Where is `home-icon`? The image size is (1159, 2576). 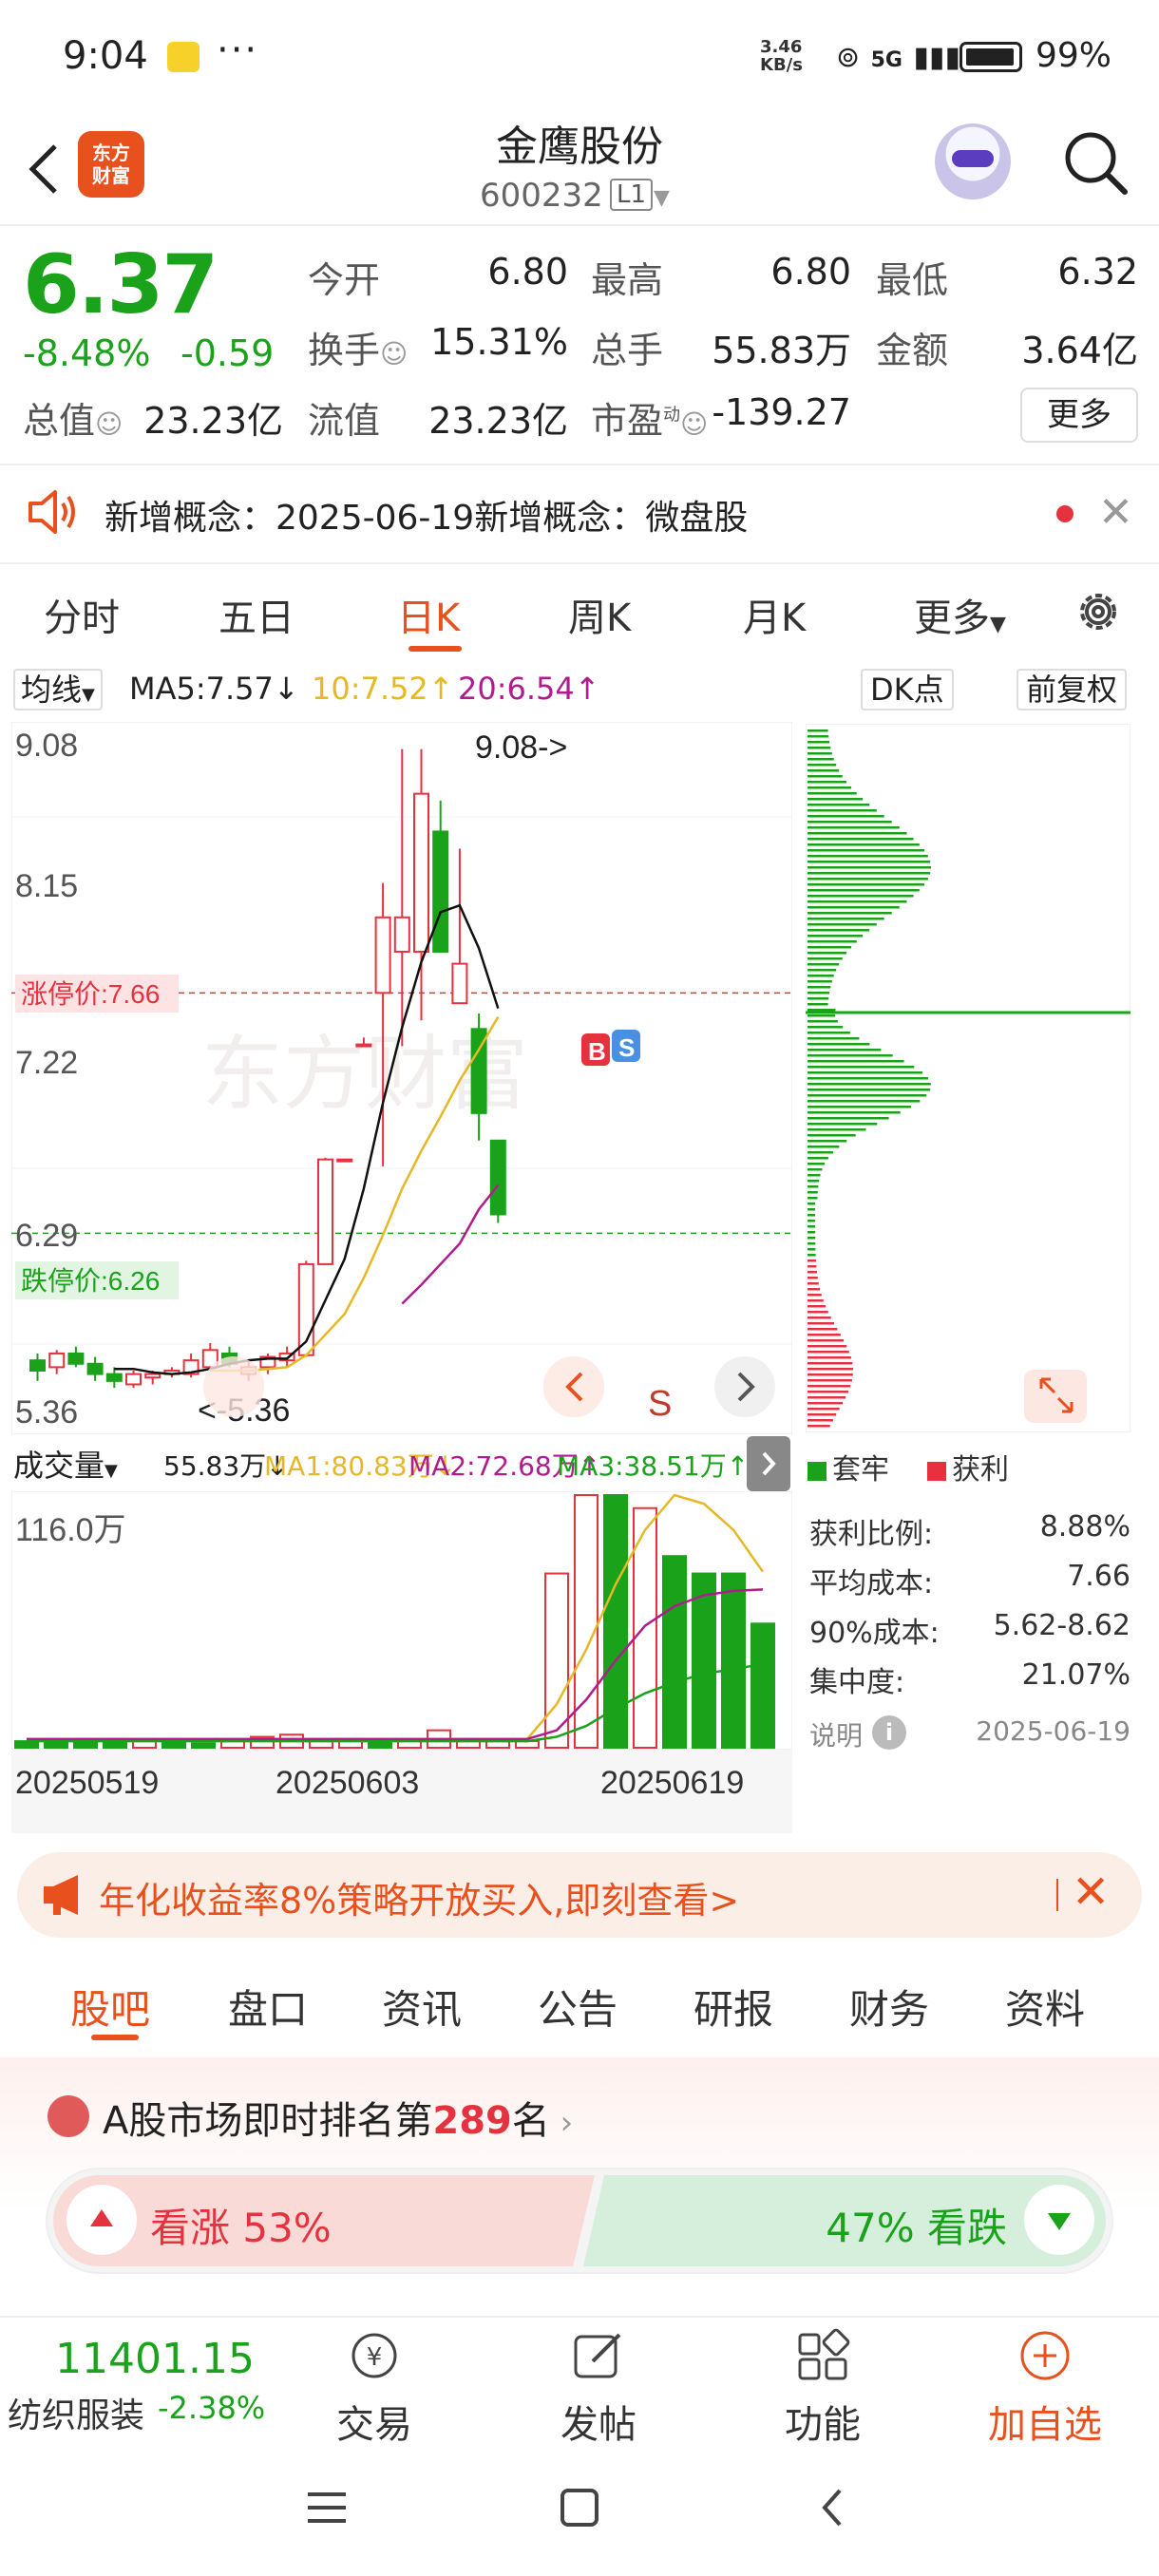 home-icon is located at coordinates (579, 2507).